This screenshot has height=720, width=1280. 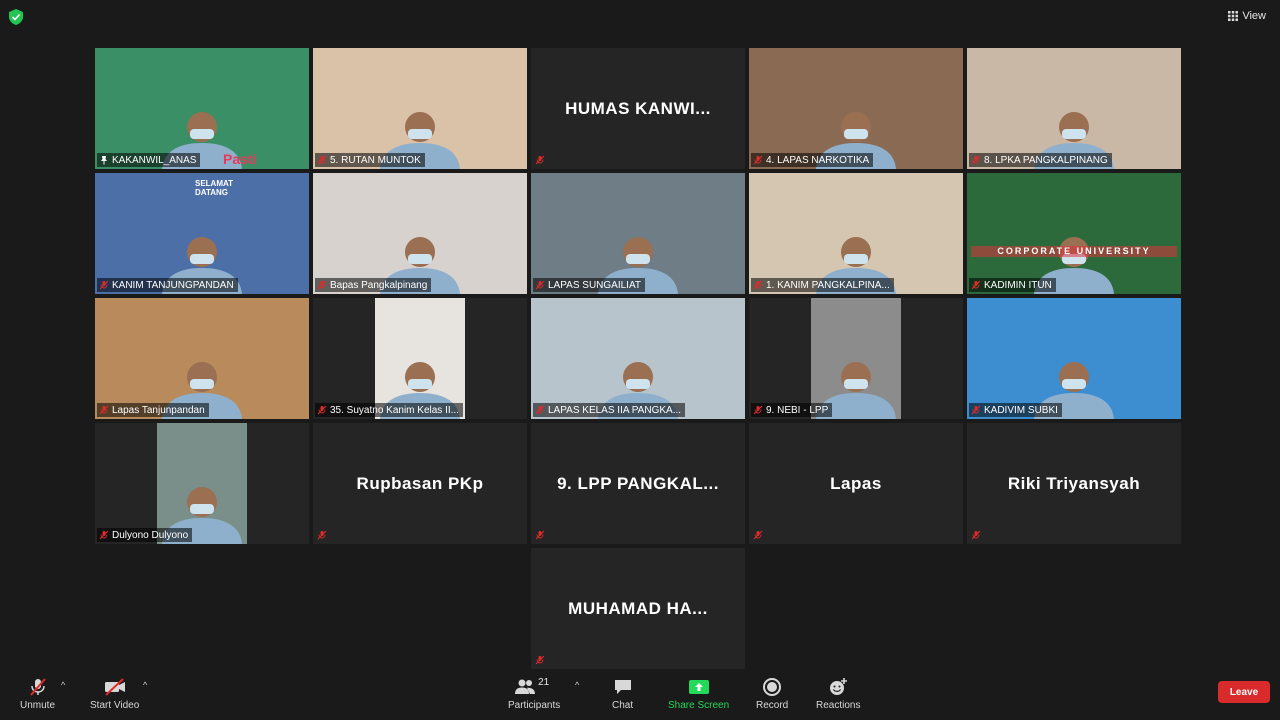 I want to click on participant-name-label: KANIM TANJUNGPANDAN, so click(x=167, y=285).